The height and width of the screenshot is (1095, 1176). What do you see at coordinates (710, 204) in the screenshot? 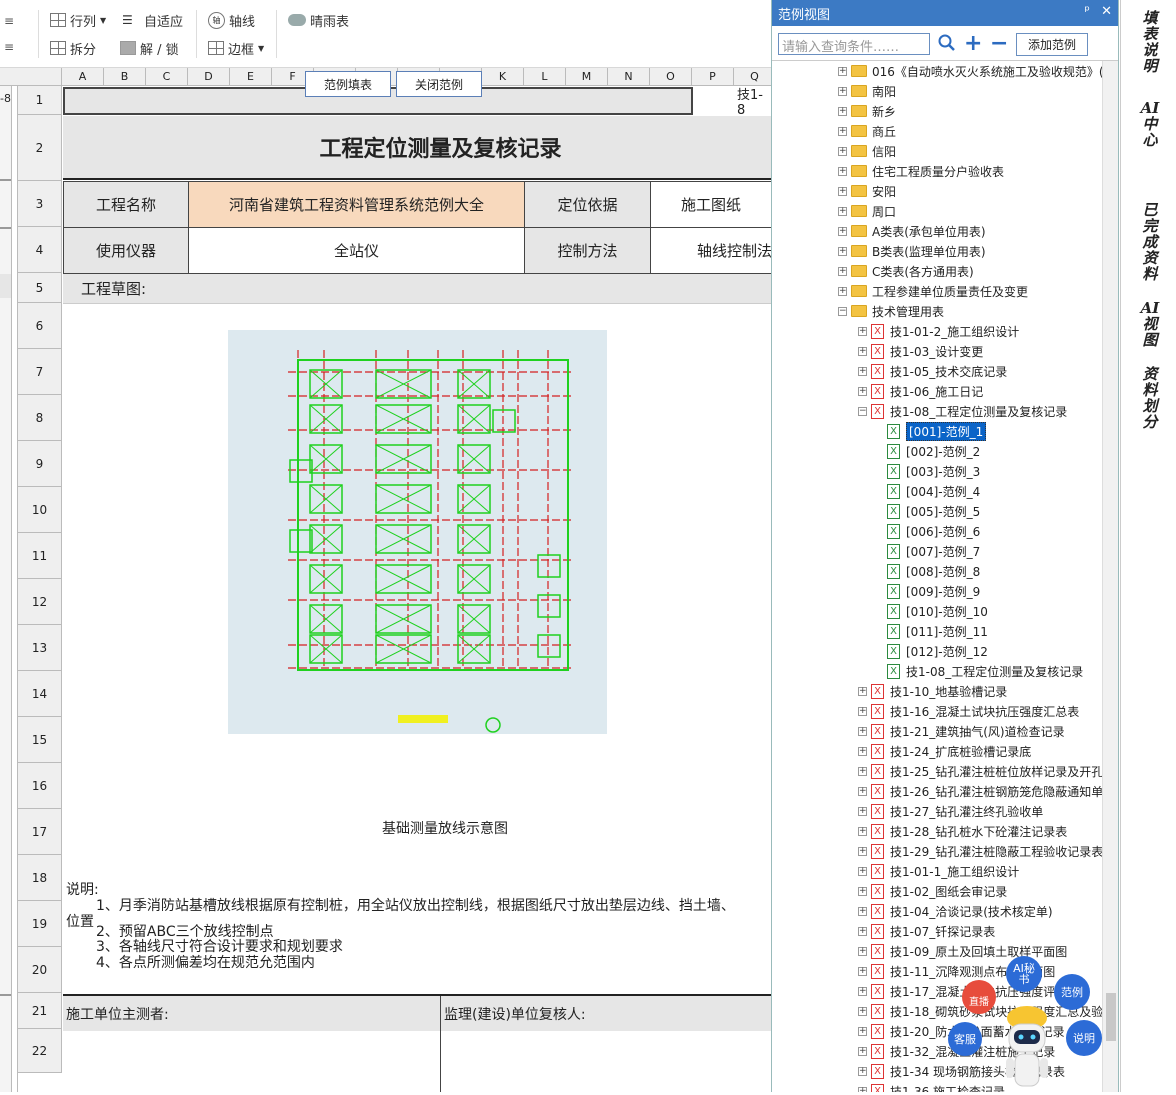
I see `basis-value: 施工图纸` at bounding box center [710, 204].